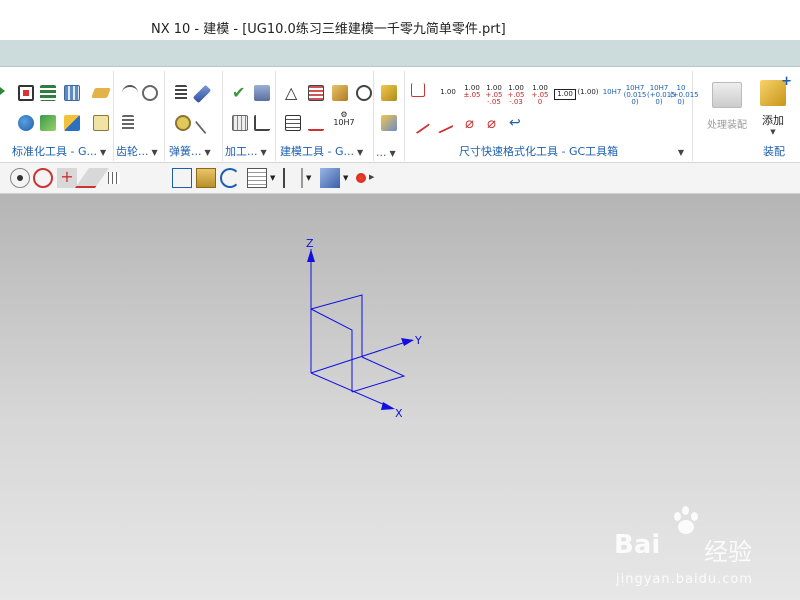  Describe the element at coordinates (293, 123) in the screenshot. I see `document-icon` at that location.